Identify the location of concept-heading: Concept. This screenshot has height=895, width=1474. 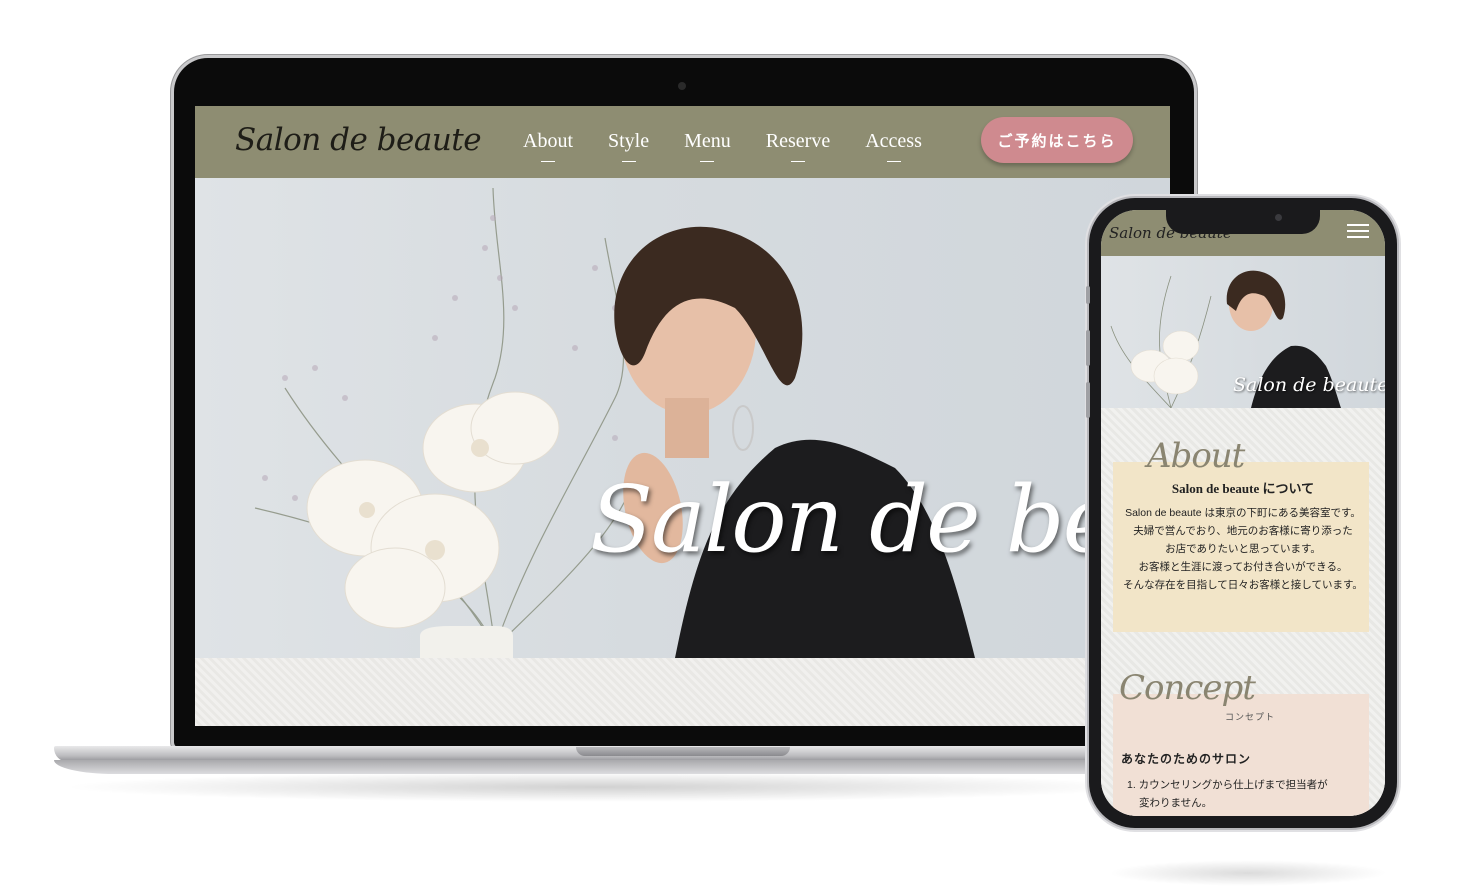
(1187, 688).